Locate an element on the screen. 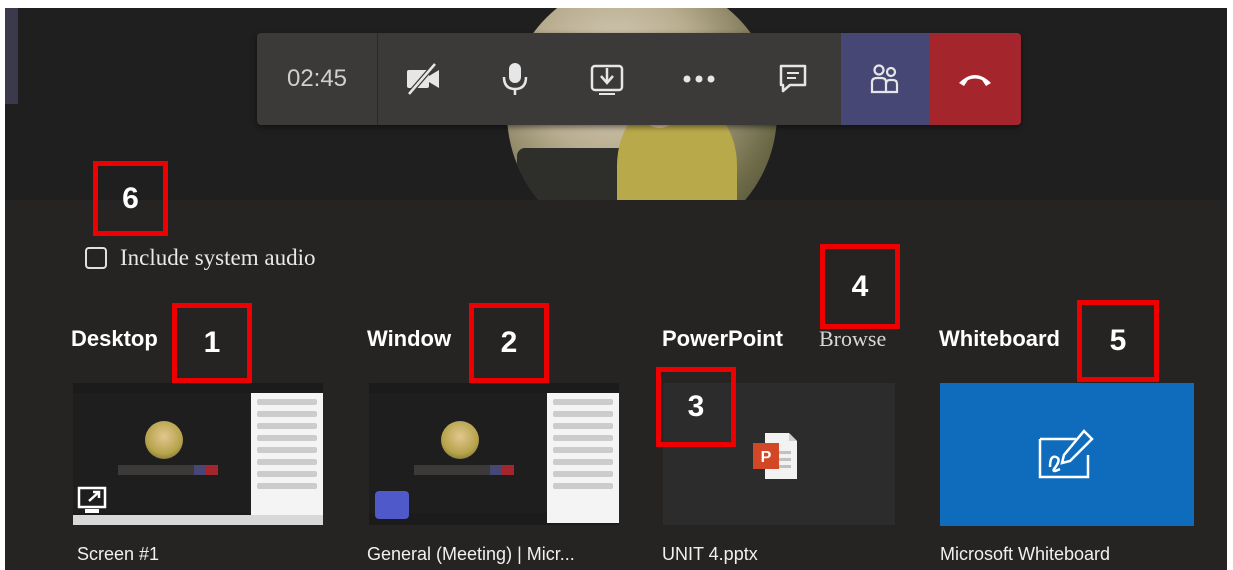  share-screen-icon is located at coordinates (92, 499).